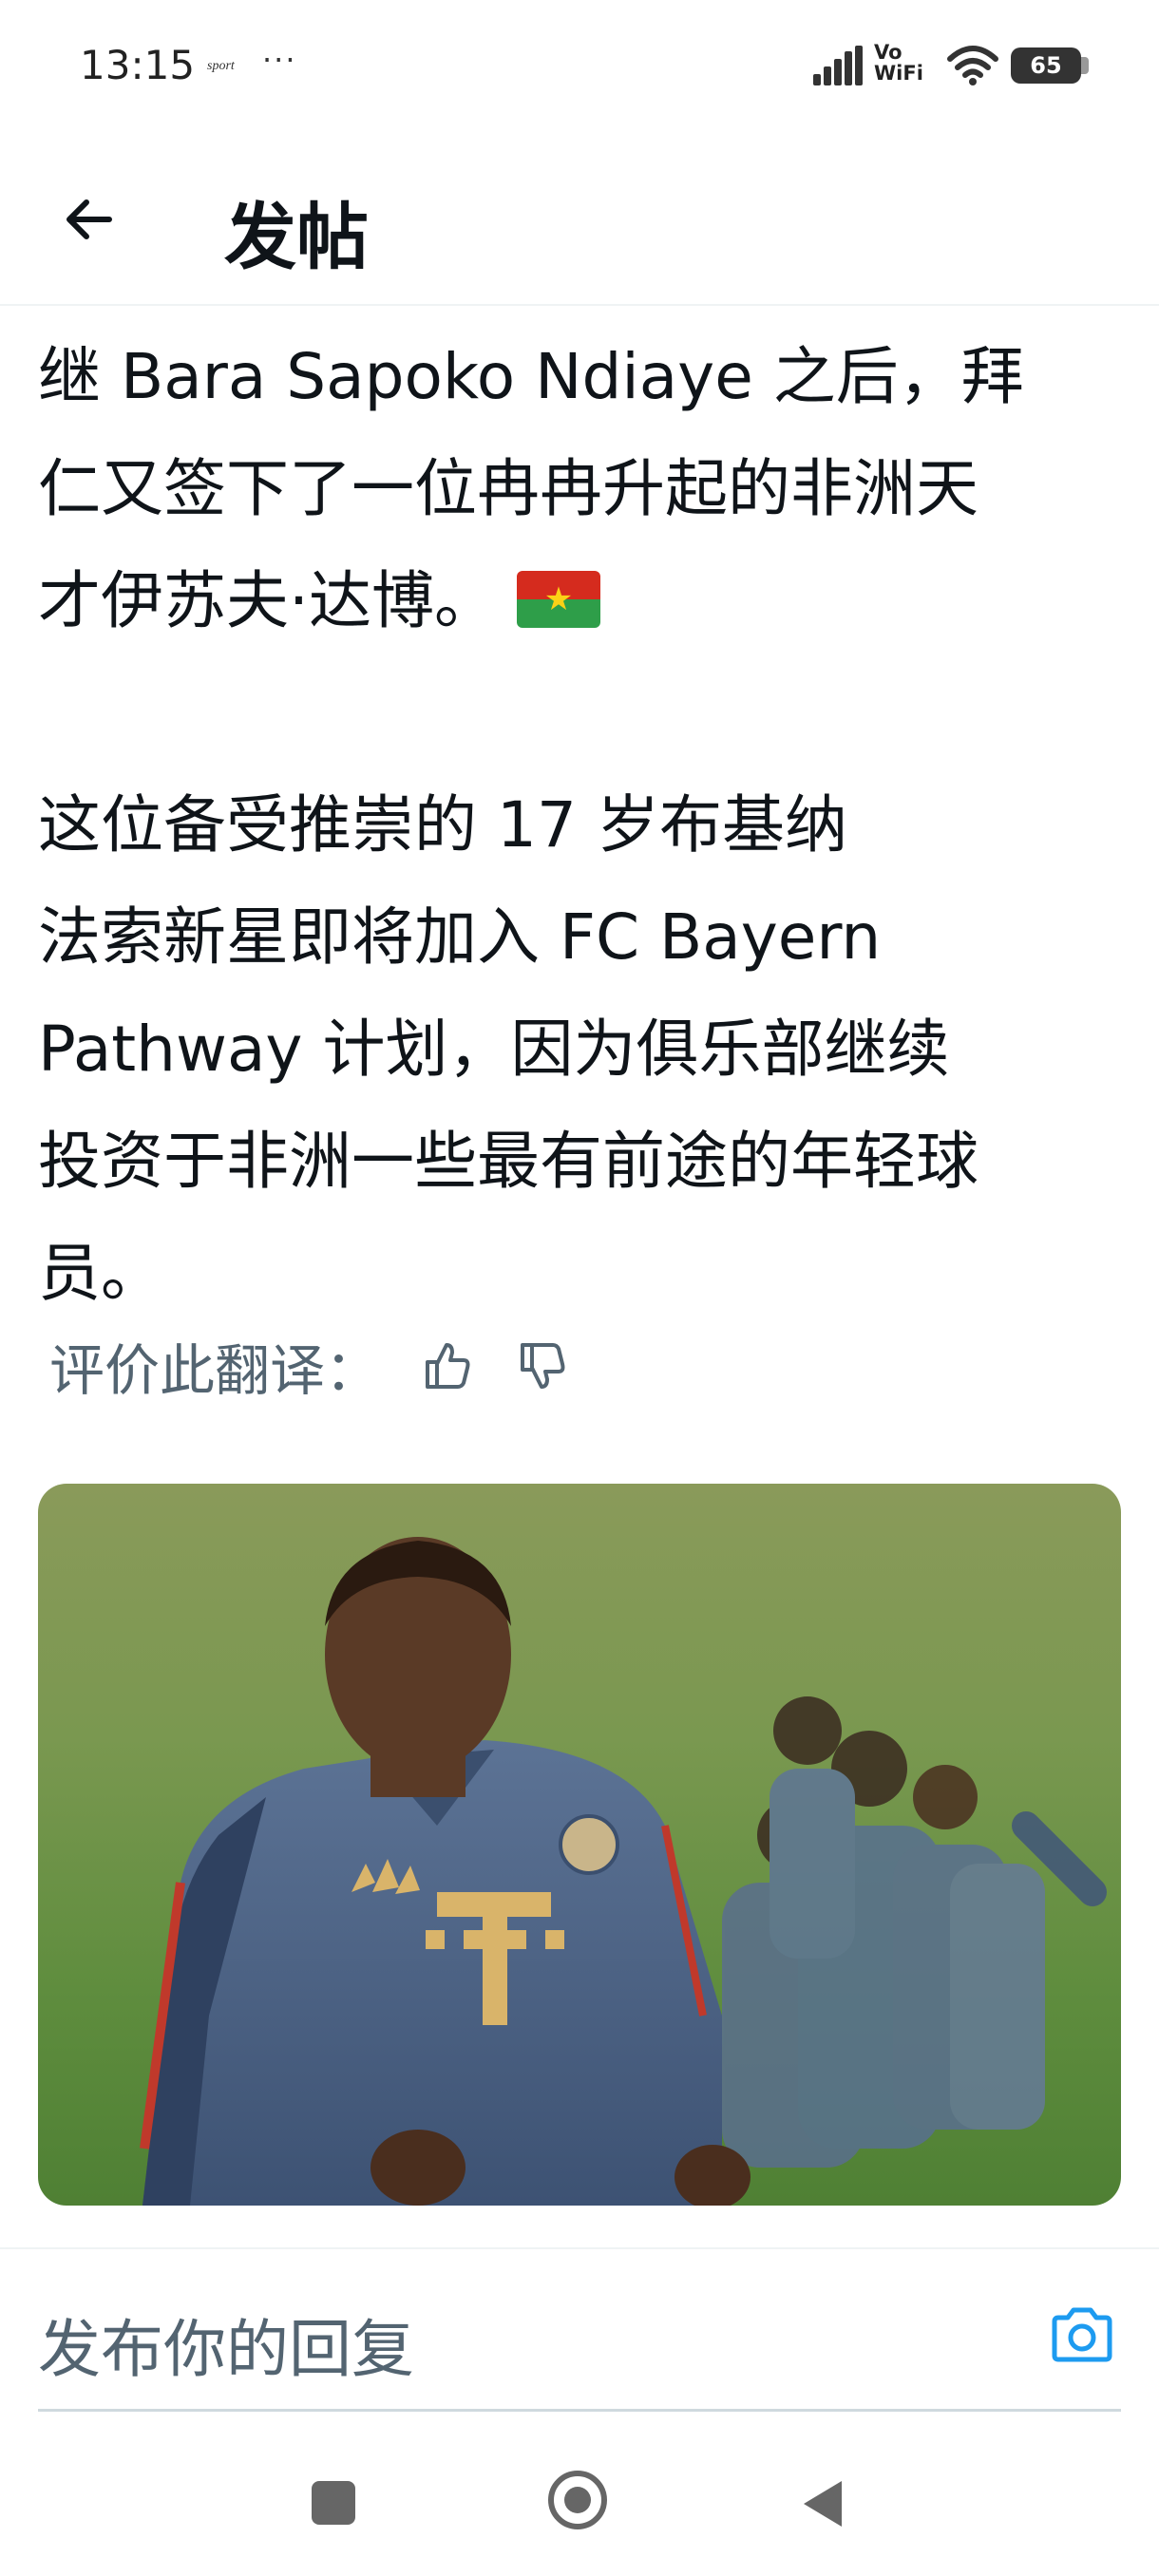 The height and width of the screenshot is (2576, 1159). I want to click on thumbs-up-icon, so click(446, 1365).